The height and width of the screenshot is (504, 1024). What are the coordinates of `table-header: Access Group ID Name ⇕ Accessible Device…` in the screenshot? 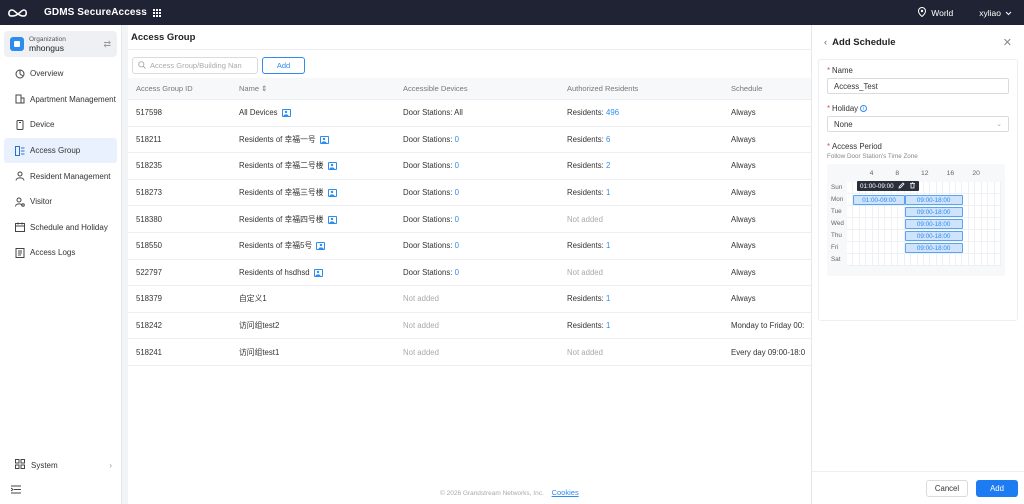 It's located at (469, 89).